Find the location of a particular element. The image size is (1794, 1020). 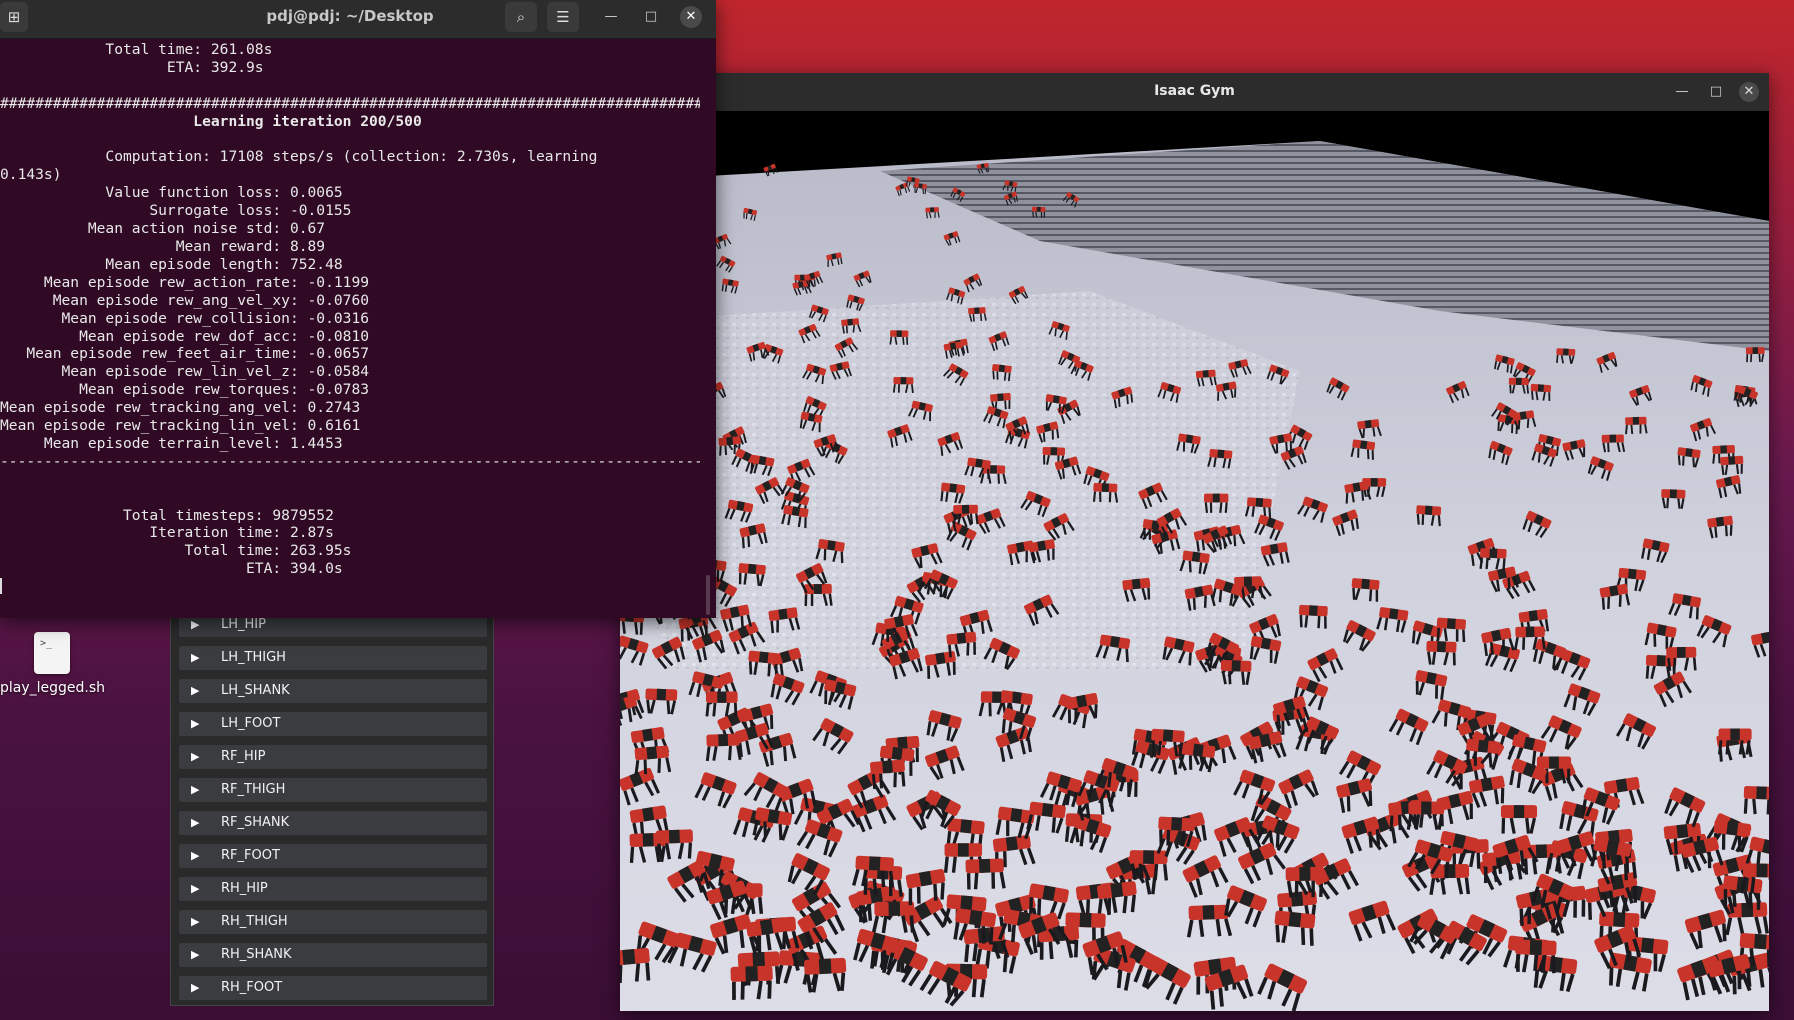

joint-row-rh-hip: ▶ RH_HIP is located at coordinates (333, 889).